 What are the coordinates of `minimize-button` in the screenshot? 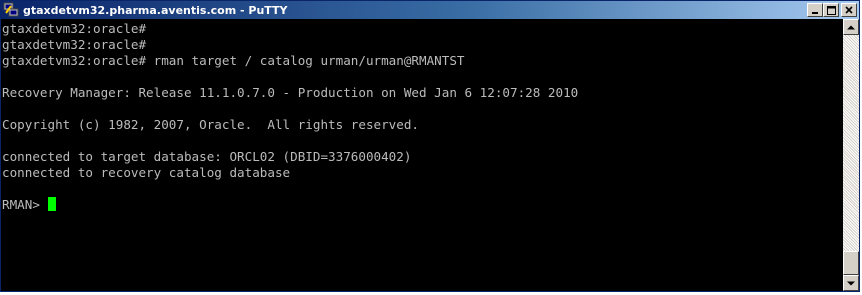 It's located at (815, 10).